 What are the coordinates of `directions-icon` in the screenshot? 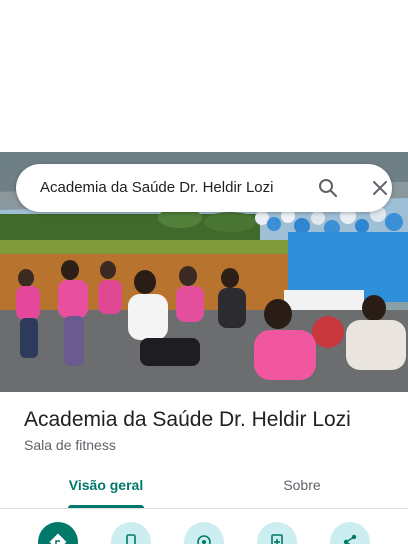 It's located at (58, 538).